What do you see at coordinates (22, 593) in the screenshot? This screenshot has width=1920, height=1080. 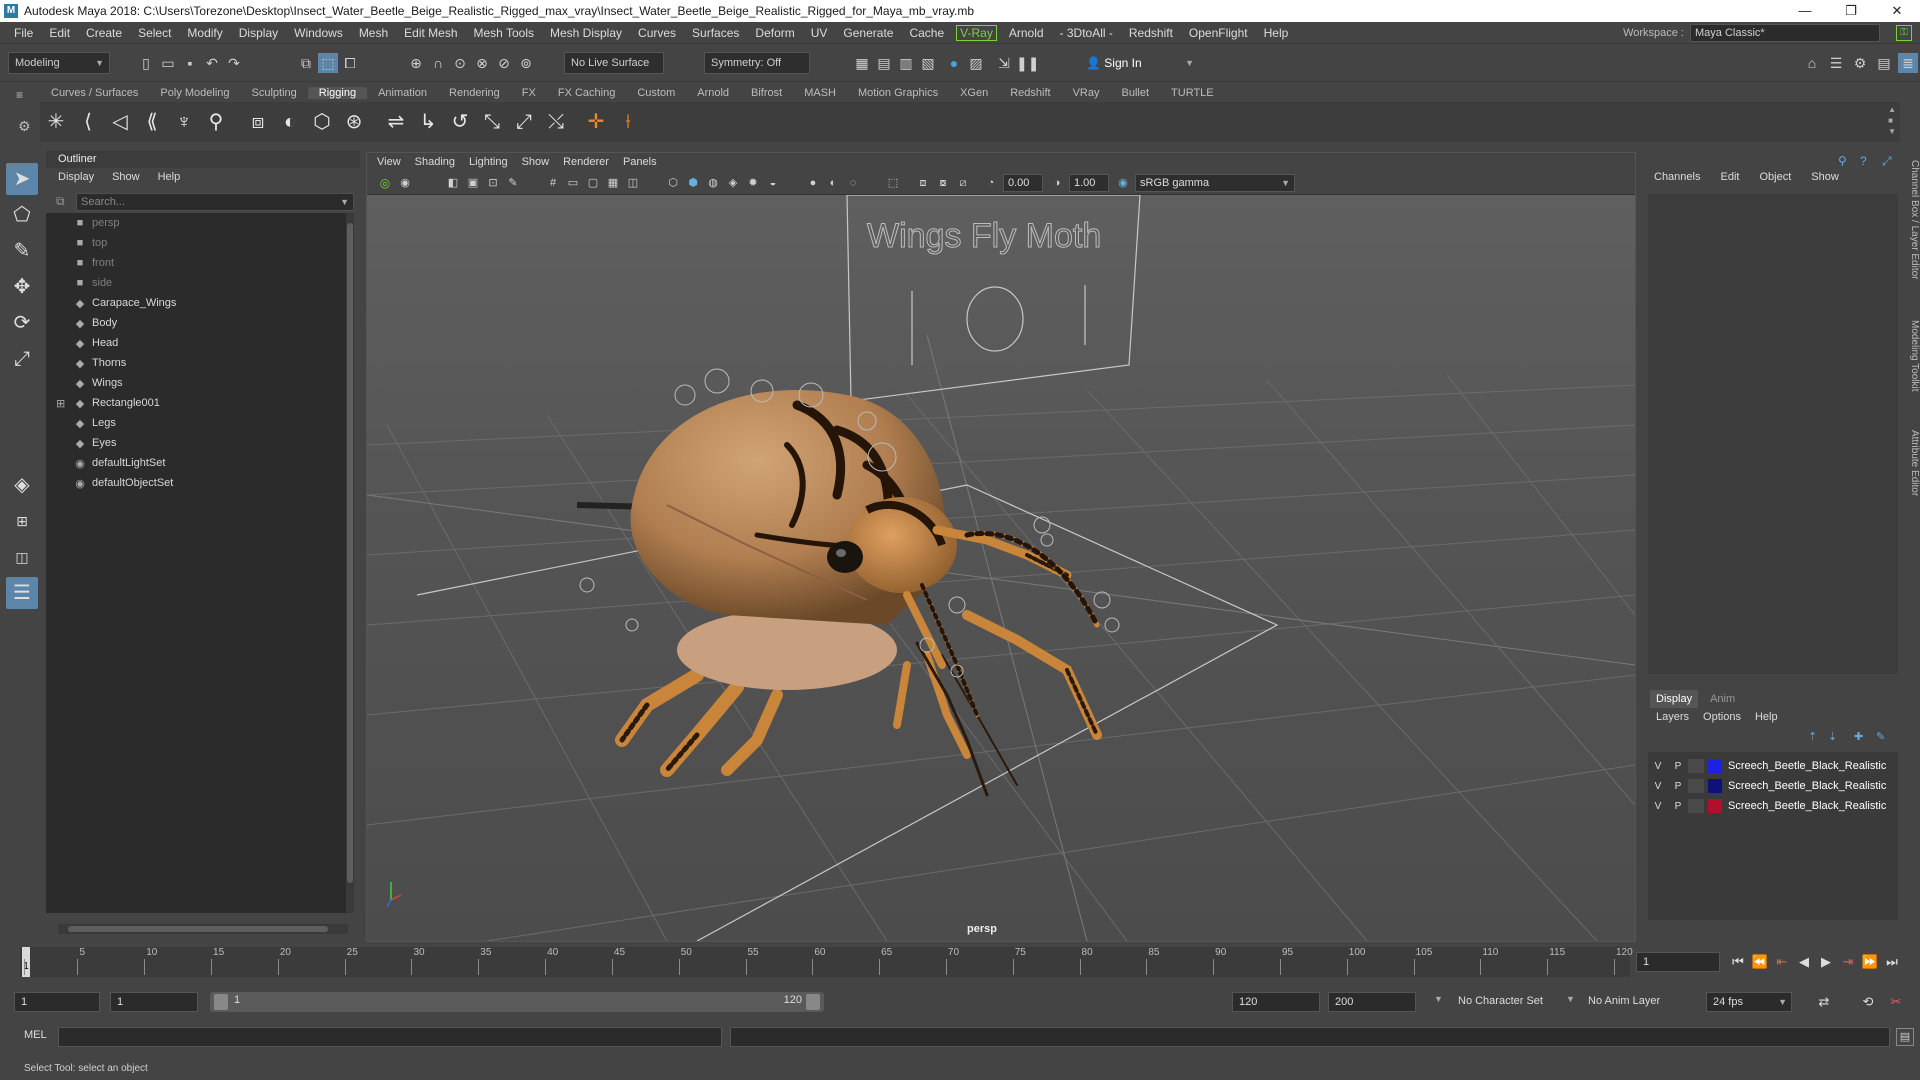 I see `outliner-layout-icon: ☰` at bounding box center [22, 593].